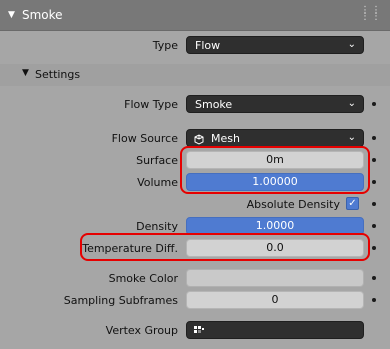 The width and height of the screenshot is (390, 349). Describe the element at coordinates (195, 15) in the screenshot. I see `panel-header: ▼ Smoke ⋮⋮ ⋮⋮` at that location.